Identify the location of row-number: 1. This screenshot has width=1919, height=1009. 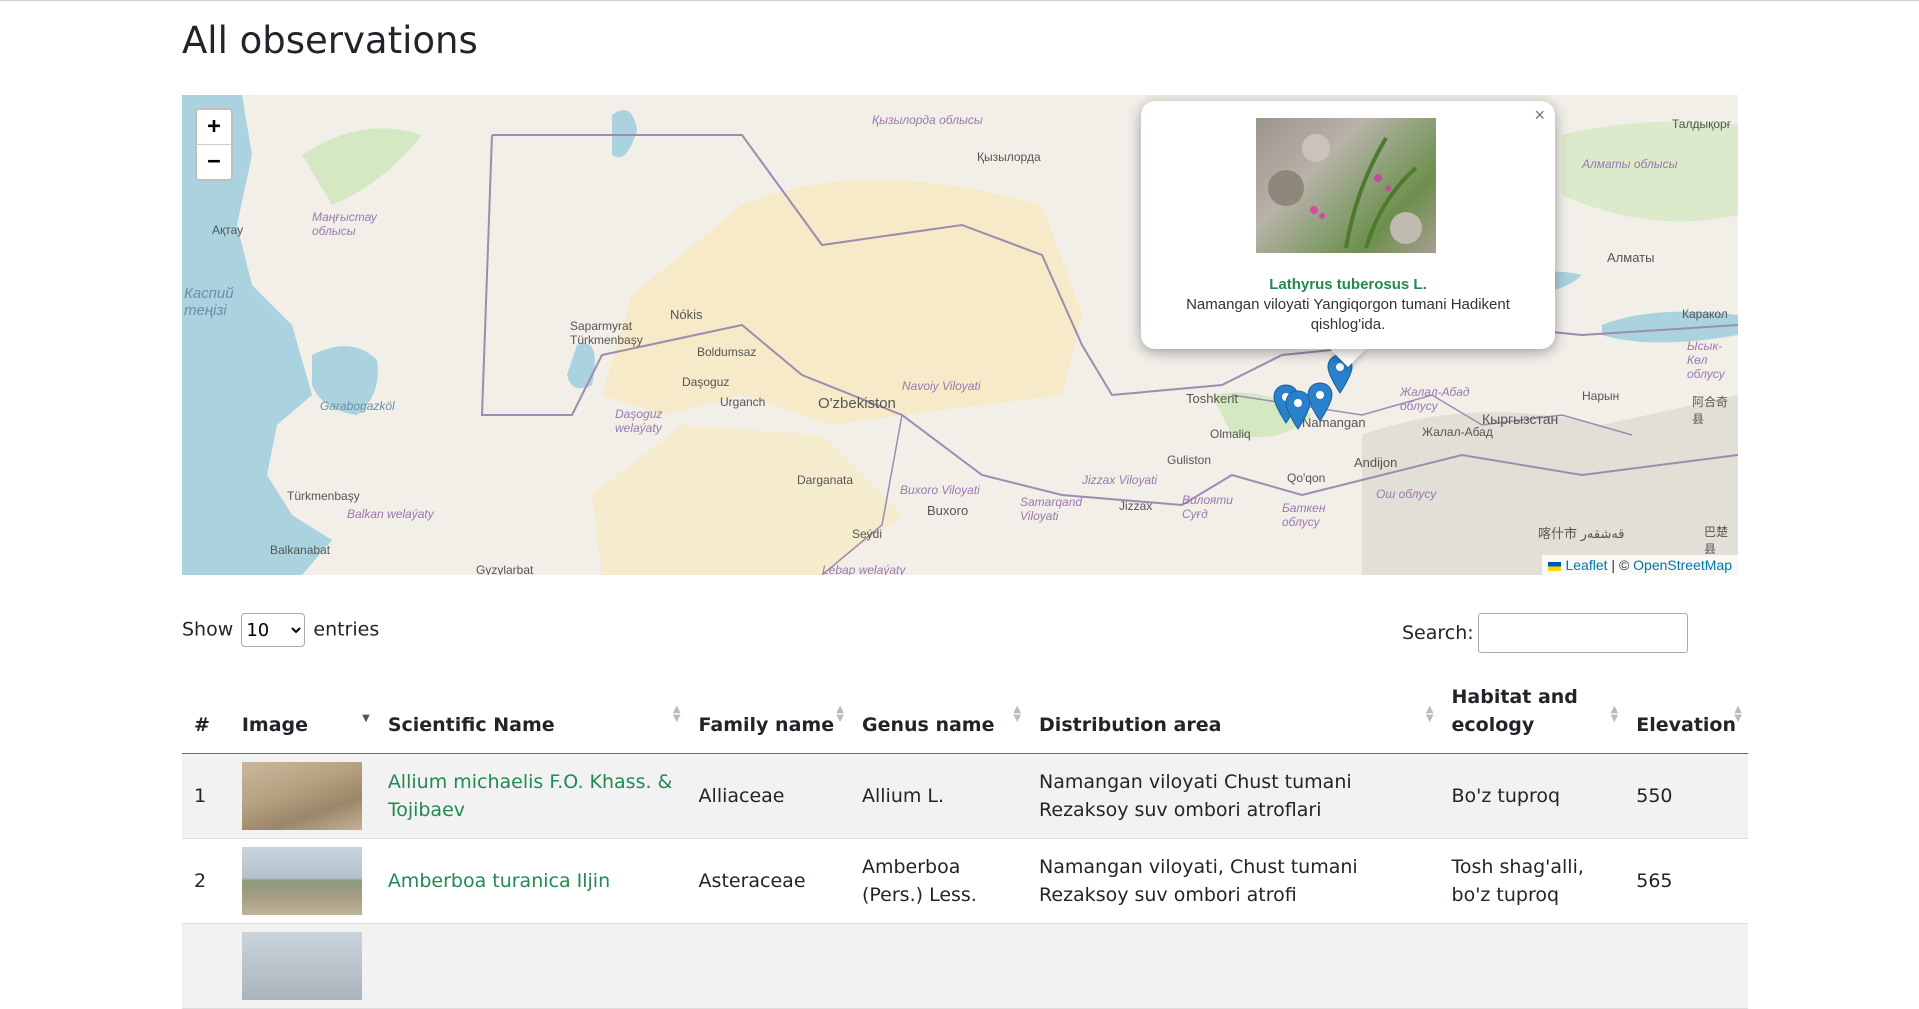
(206, 796).